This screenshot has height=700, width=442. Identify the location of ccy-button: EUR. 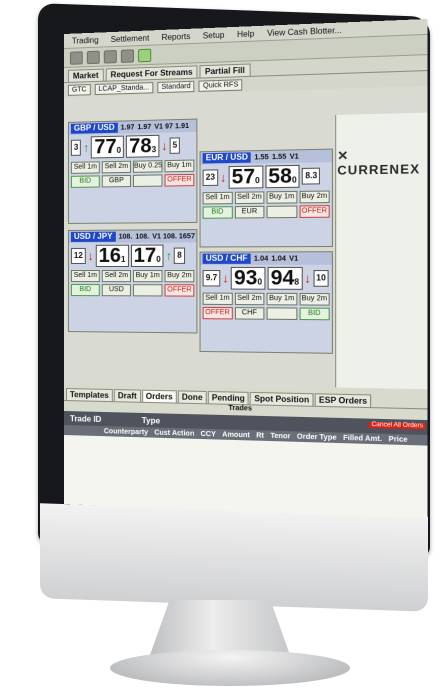
(249, 212).